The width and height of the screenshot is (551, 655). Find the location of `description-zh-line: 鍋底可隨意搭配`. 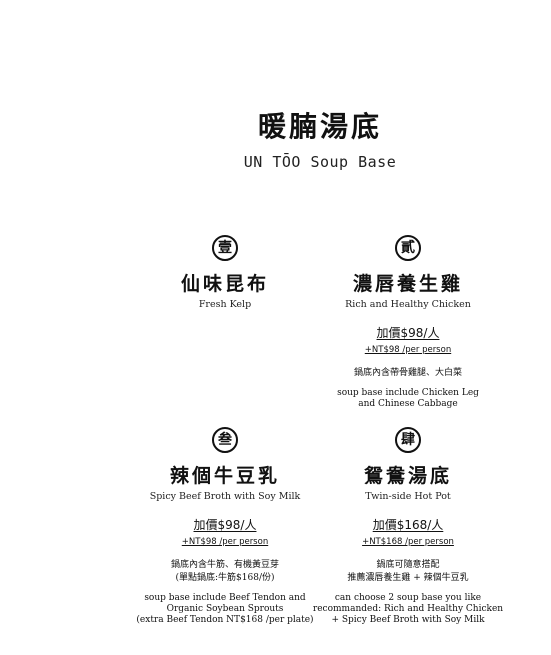

description-zh-line: 鍋底可隨意搭配 is located at coordinates (408, 565).